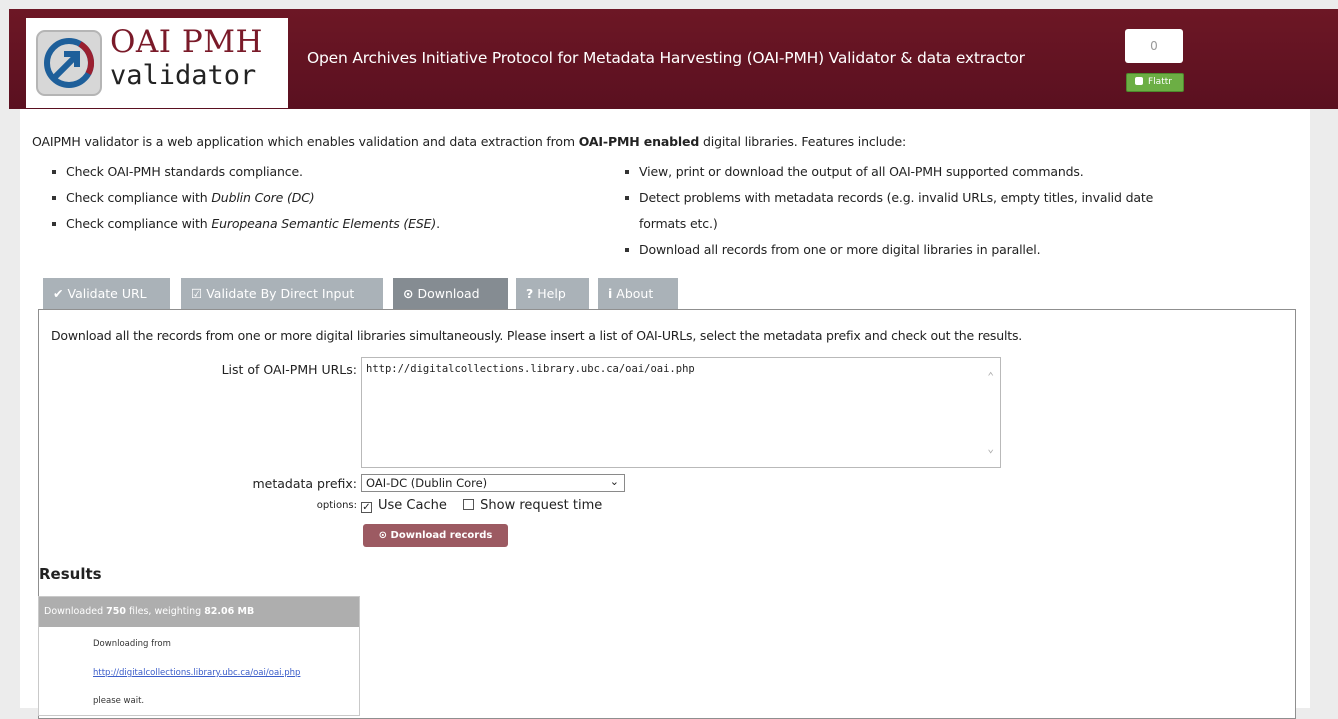 The image size is (1338, 719). What do you see at coordinates (263, 197) in the screenshot?
I see `feature-emphasis: Dublin Core (DC)` at bounding box center [263, 197].